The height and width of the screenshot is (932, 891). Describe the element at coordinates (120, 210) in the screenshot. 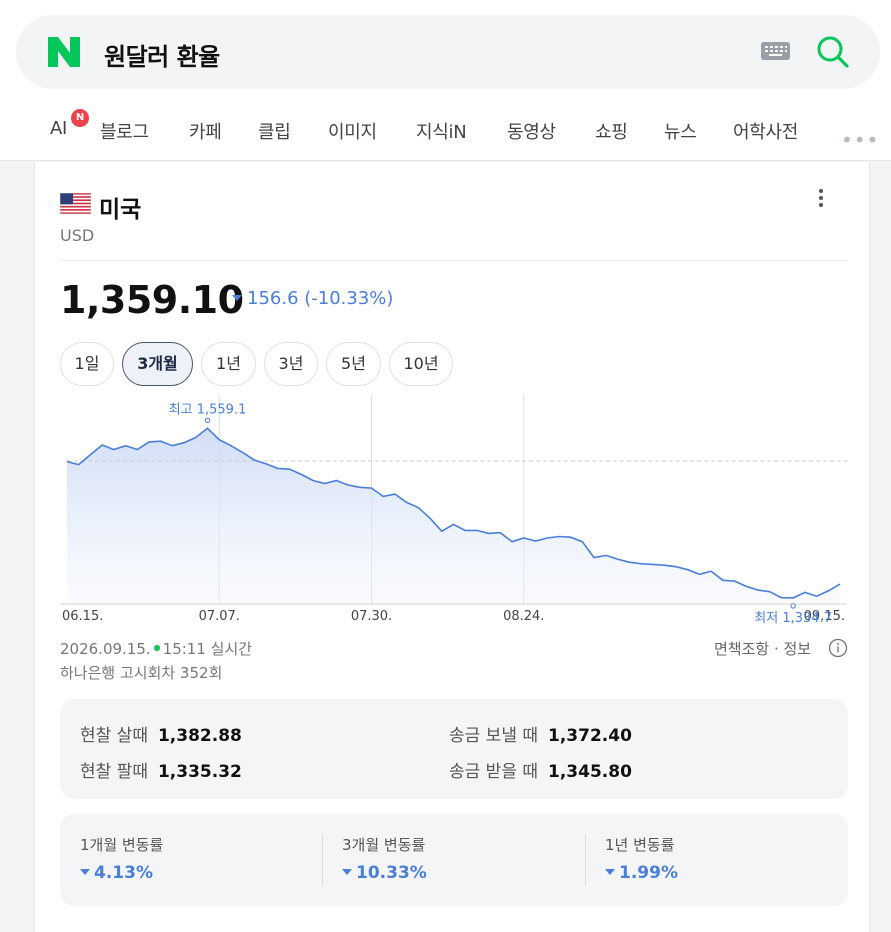

I see `country-name: 미국` at that location.